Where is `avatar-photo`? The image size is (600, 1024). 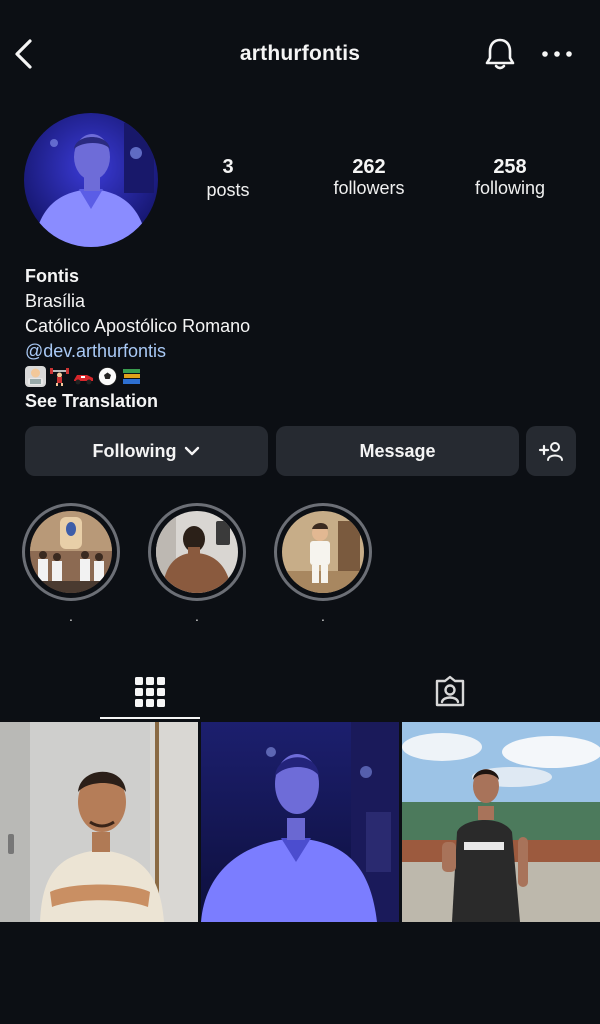 avatar-photo is located at coordinates (91, 180).